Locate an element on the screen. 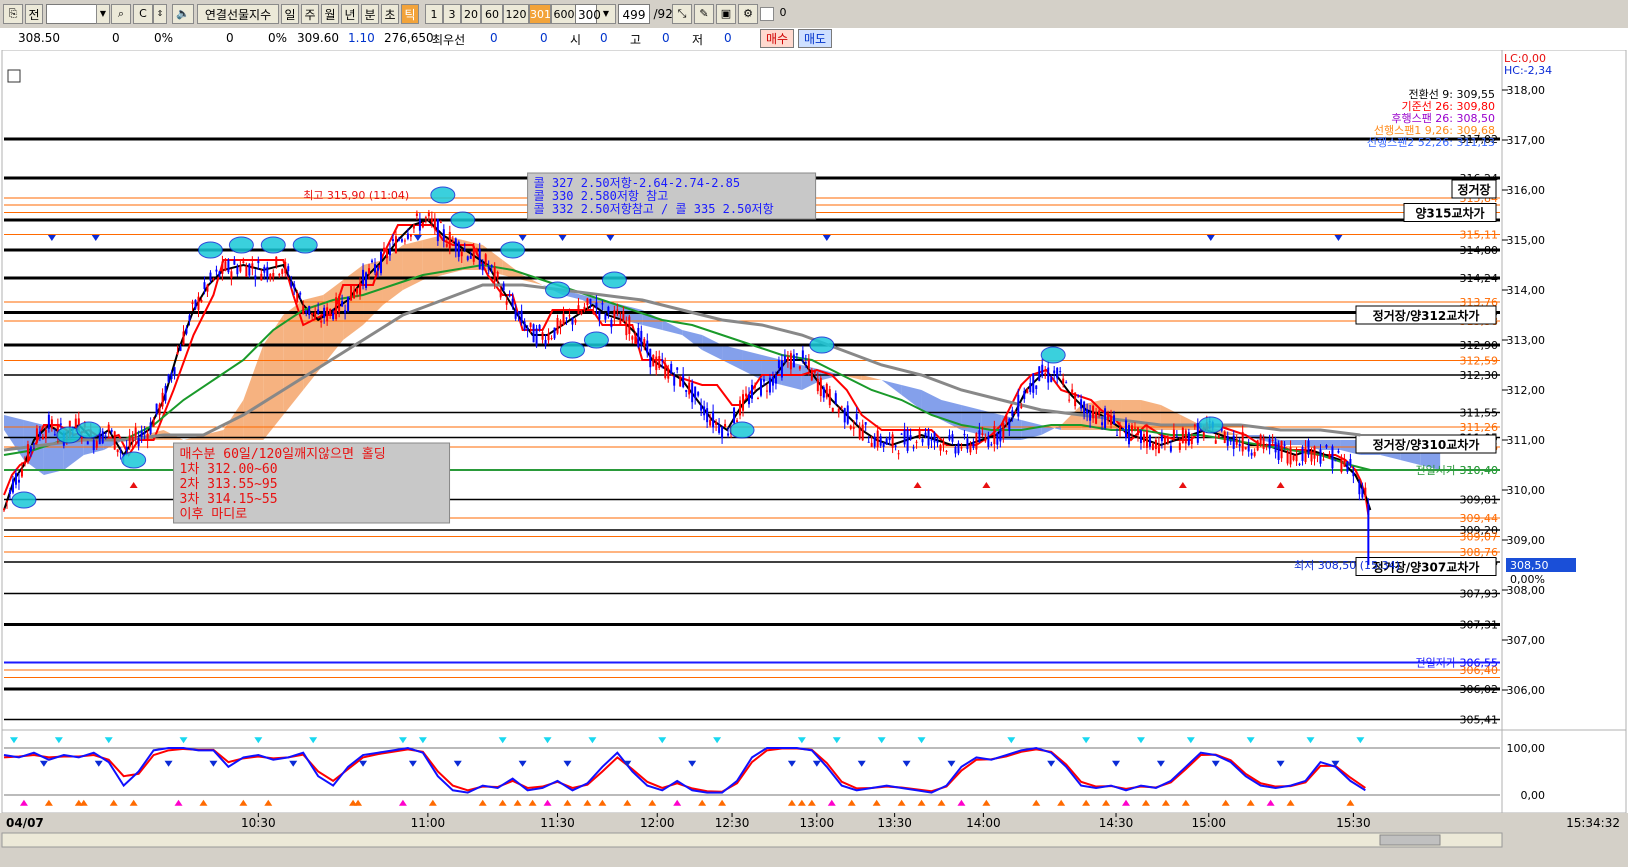 The height and width of the screenshot is (867, 1628). save-icon: ▣ is located at coordinates (726, 14).